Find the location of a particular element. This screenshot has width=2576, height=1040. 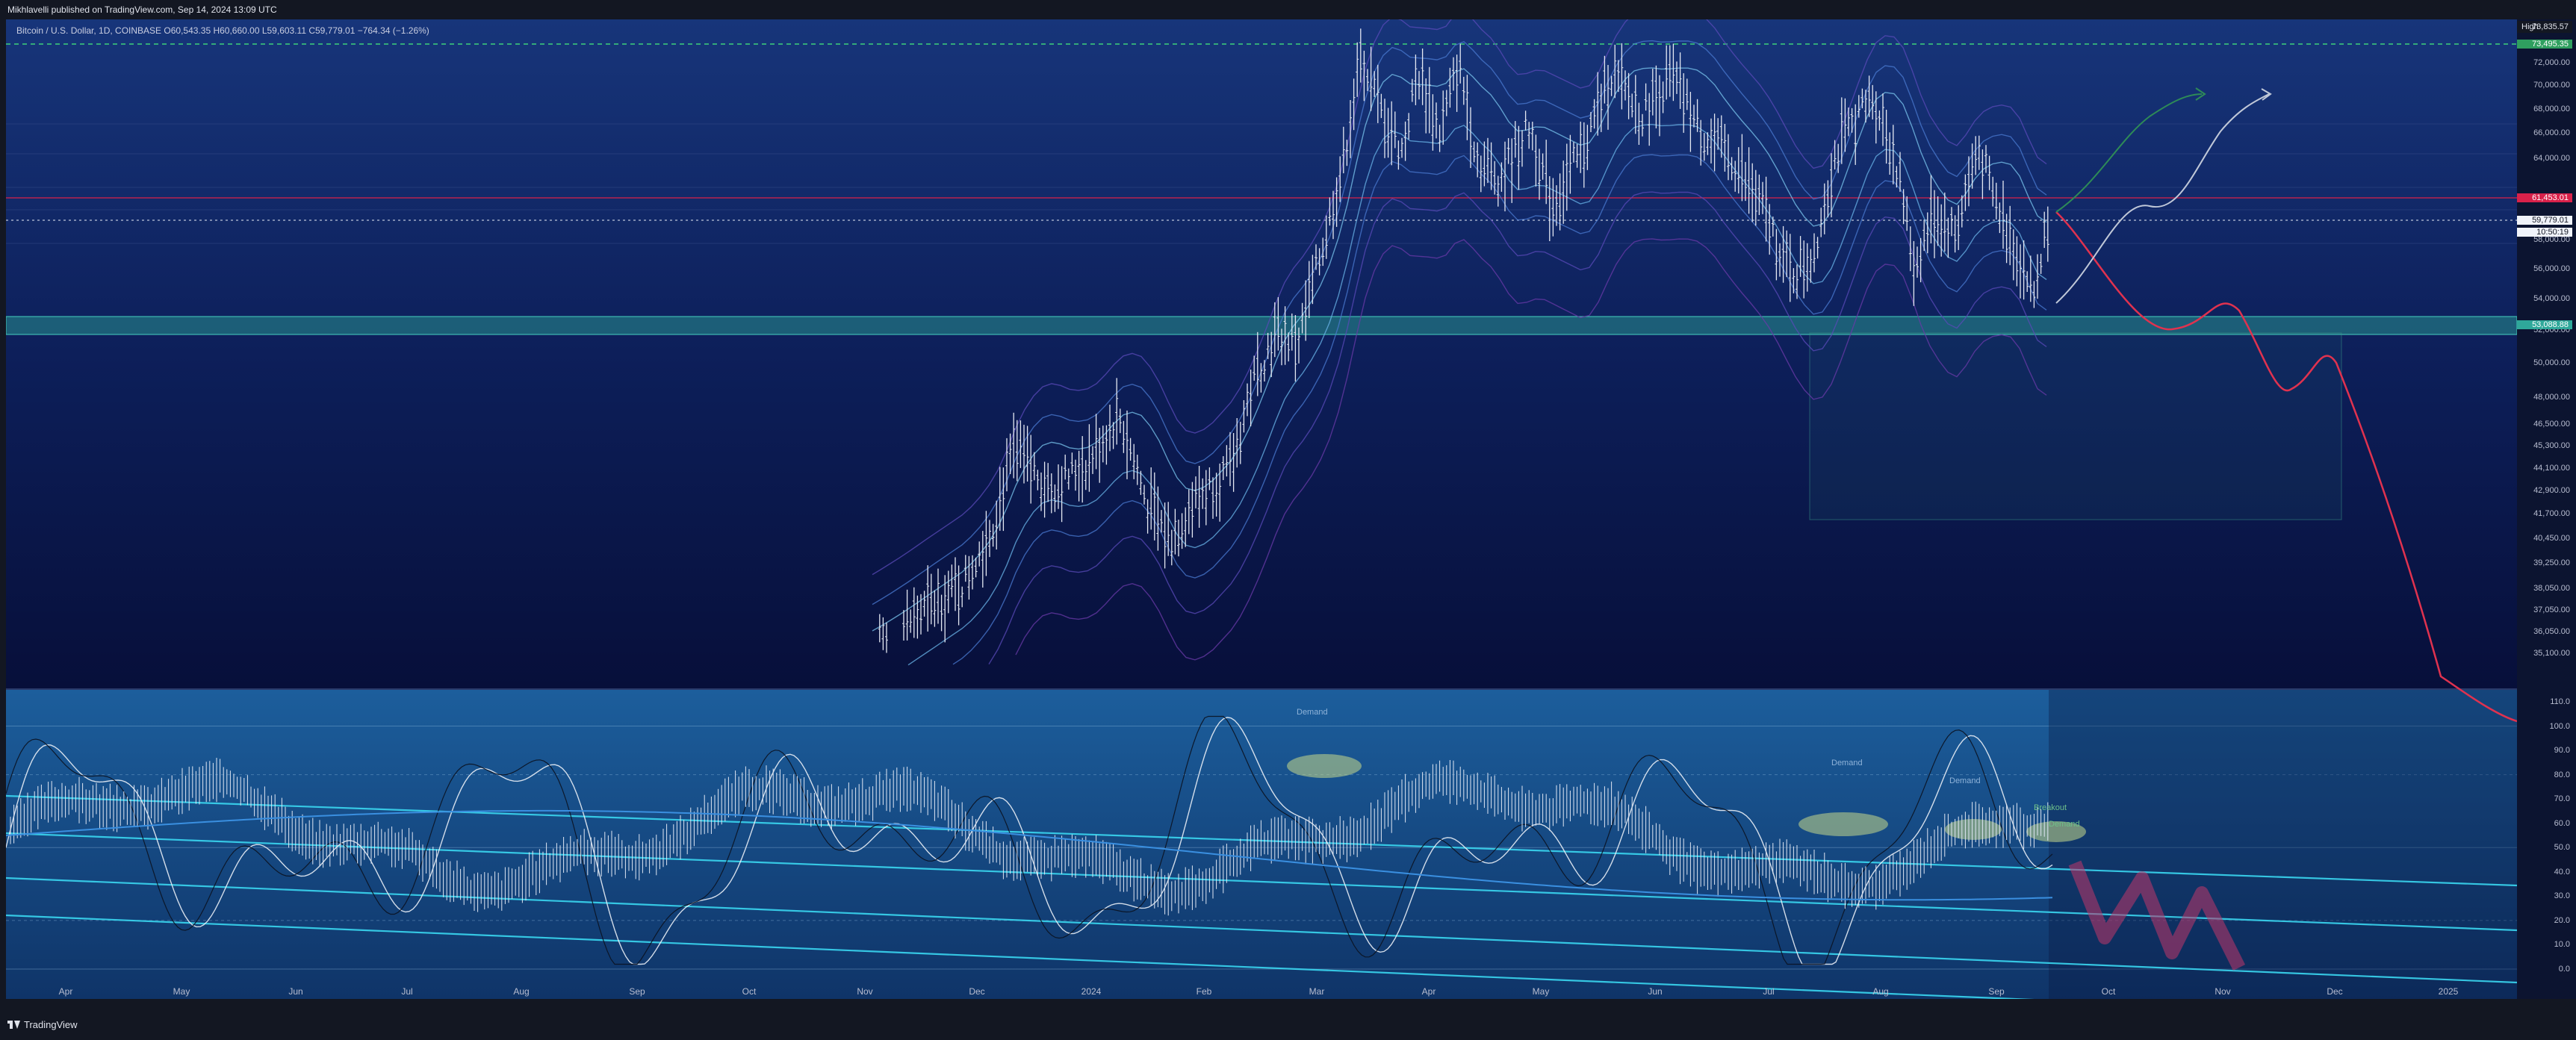

time-axis-label: Mar is located at coordinates (1317, 991).